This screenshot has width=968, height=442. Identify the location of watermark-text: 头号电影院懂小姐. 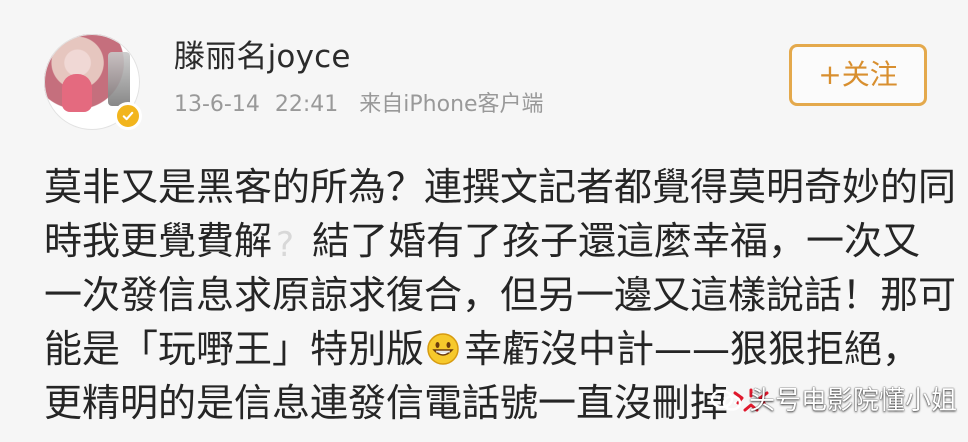
(853, 401).